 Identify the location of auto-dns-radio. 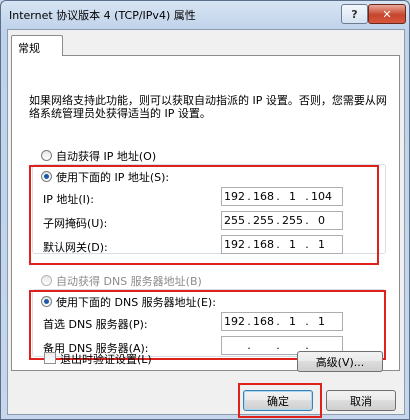
(46, 280).